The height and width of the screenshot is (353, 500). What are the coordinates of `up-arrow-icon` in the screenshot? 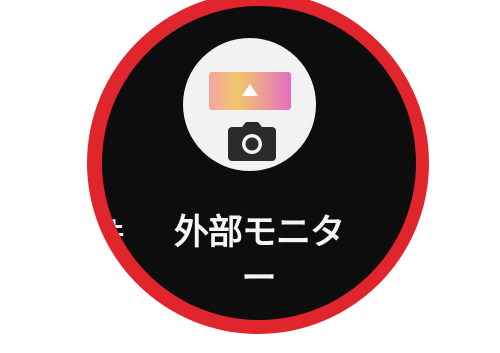 It's located at (250, 90).